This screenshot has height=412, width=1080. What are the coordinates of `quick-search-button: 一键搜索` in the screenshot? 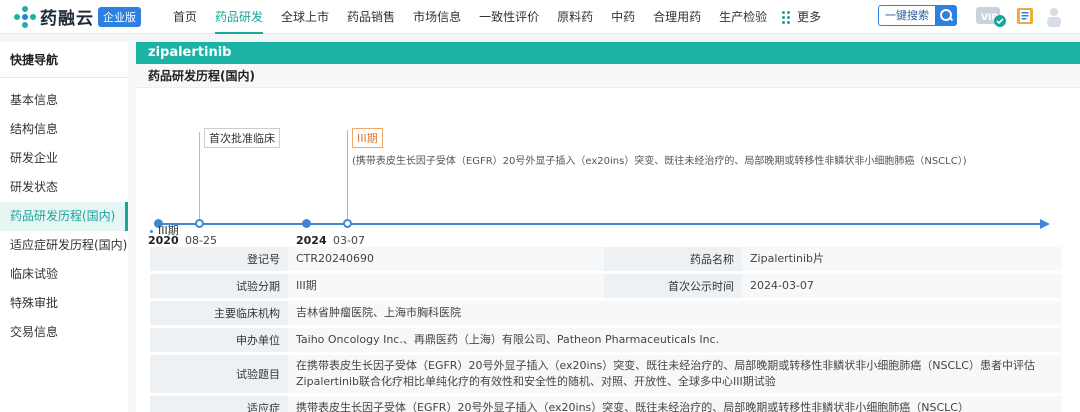 It's located at (906, 15).